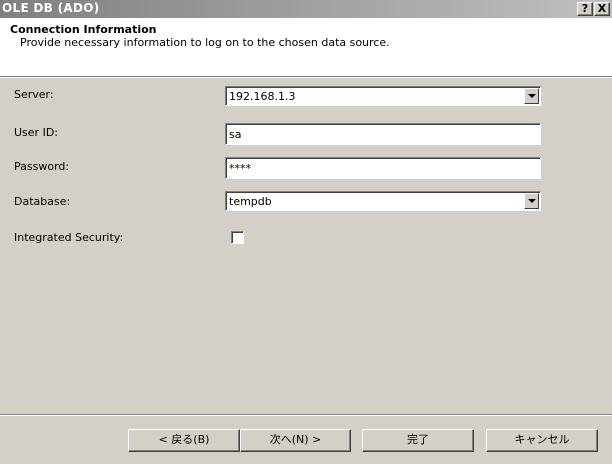 This screenshot has width=612, height=464. Describe the element at coordinates (237, 237) in the screenshot. I see `integrated-security-checkbox` at that location.